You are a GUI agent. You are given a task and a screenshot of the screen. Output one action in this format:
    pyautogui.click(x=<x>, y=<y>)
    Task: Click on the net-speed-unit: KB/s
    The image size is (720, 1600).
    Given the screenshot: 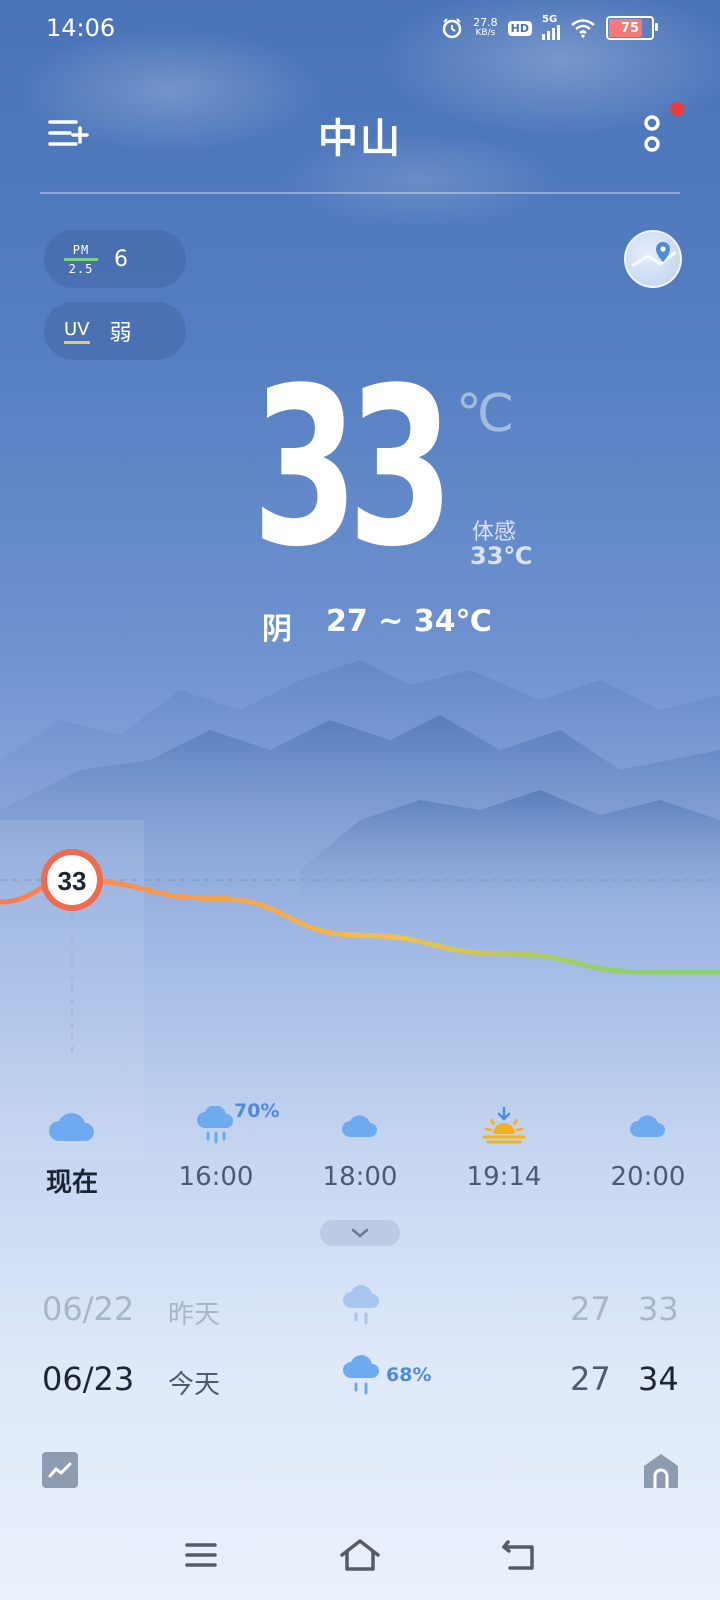 What is the action you would take?
    pyautogui.click(x=485, y=33)
    